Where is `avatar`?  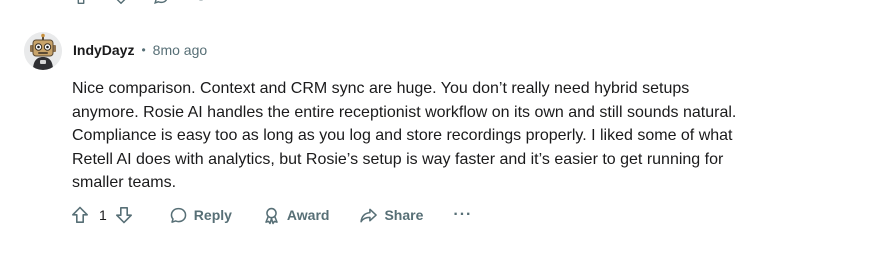
avatar is located at coordinates (43, 51).